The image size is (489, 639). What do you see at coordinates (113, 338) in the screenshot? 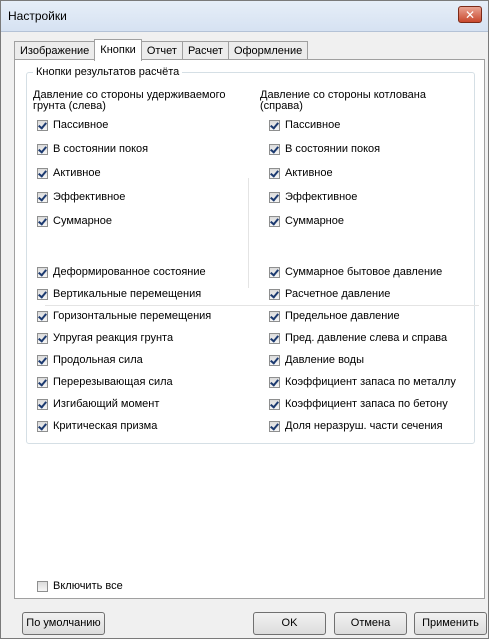
I see `checkbox-label: Упругая реакция грунта` at bounding box center [113, 338].